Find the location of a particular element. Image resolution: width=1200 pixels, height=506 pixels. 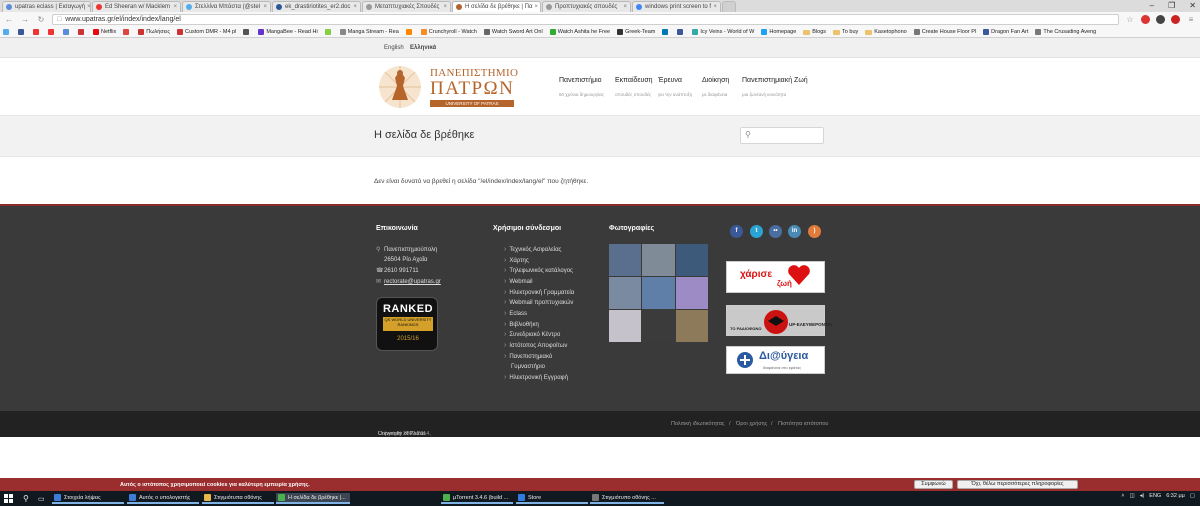

footer-link: Webmail προπτυχιακών is located at coordinates (538, 302).